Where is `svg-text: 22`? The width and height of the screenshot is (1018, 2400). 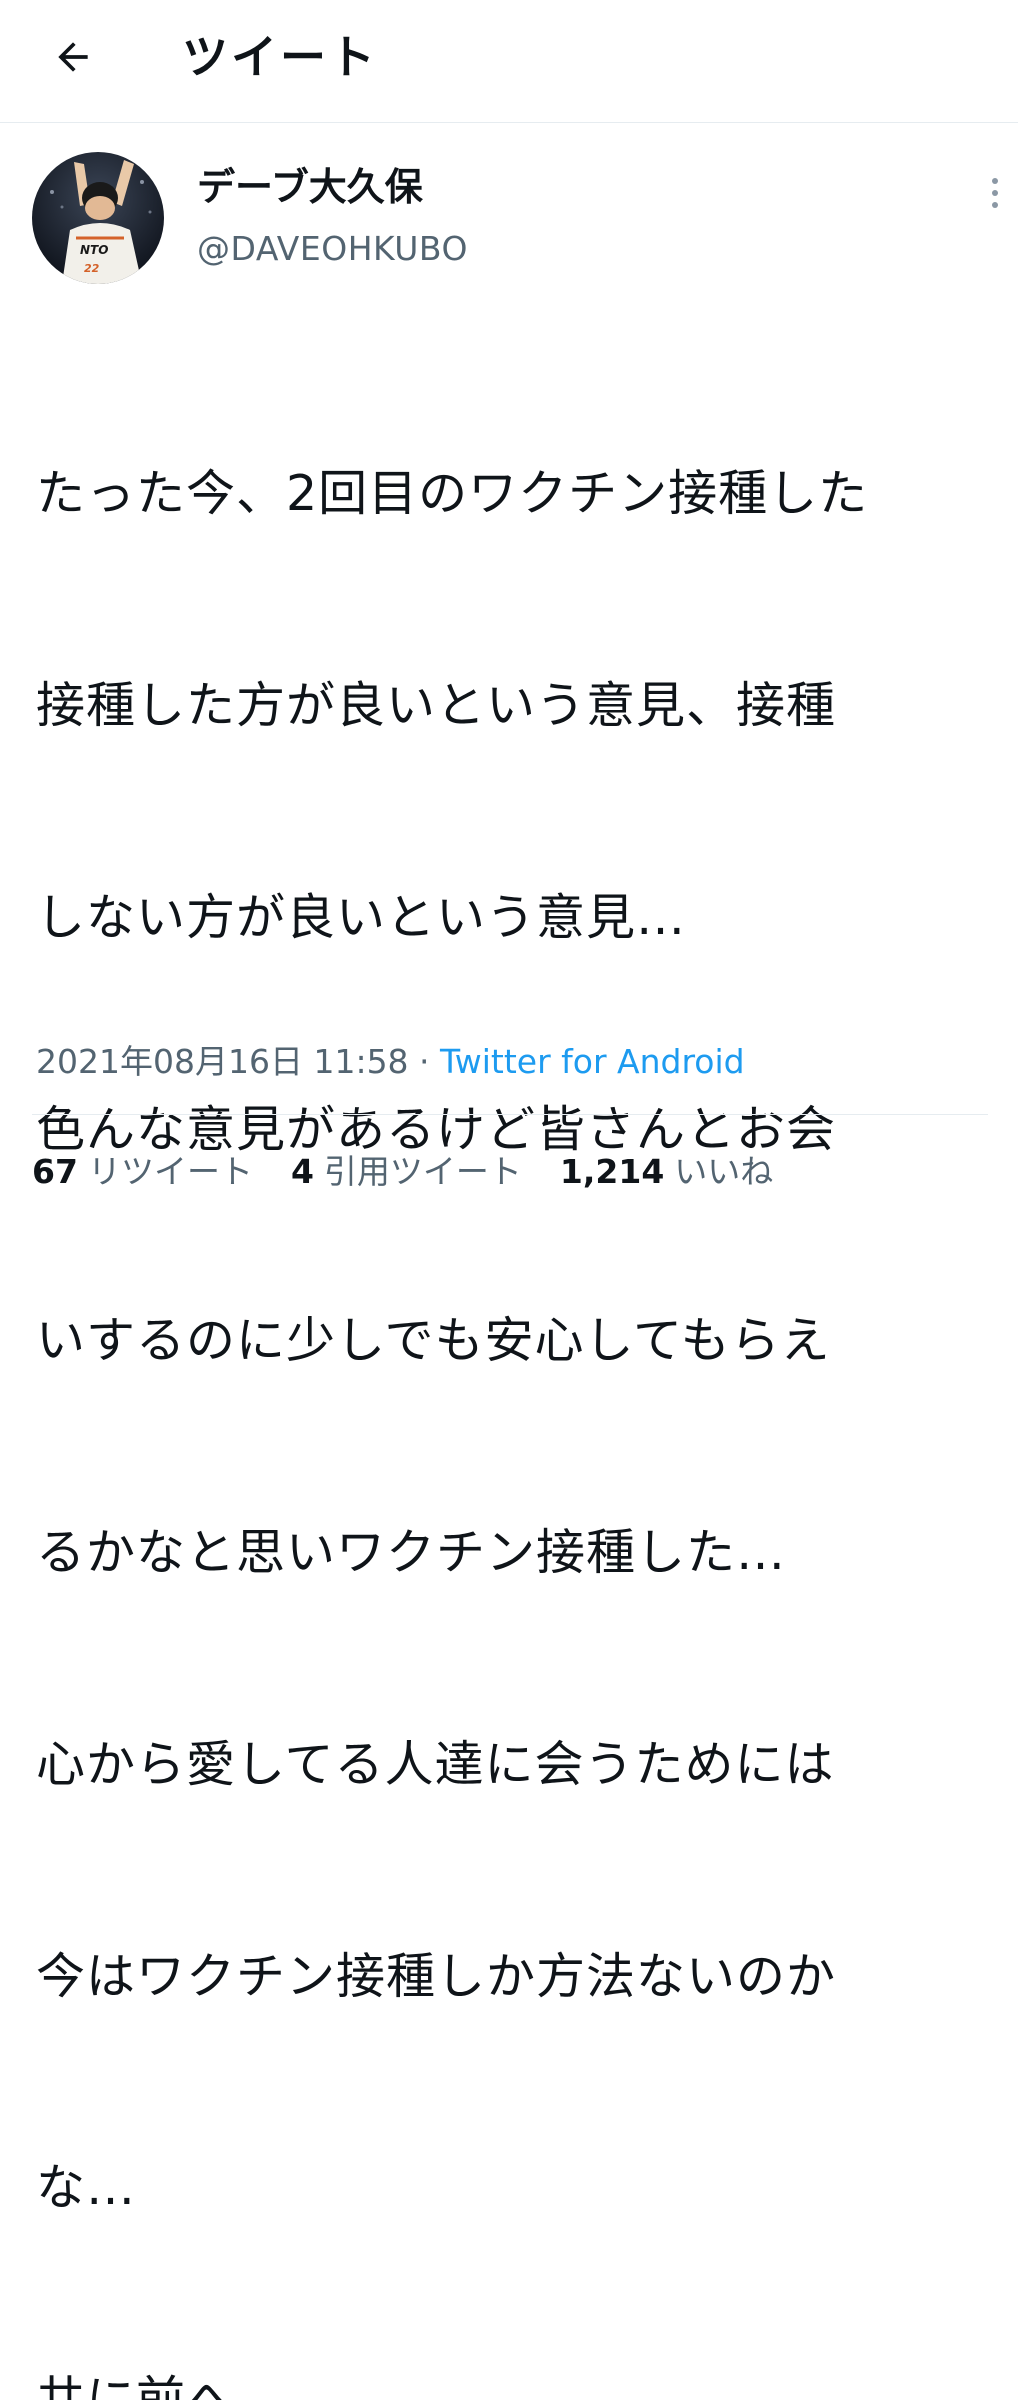
svg-text: 22 is located at coordinates (92, 268).